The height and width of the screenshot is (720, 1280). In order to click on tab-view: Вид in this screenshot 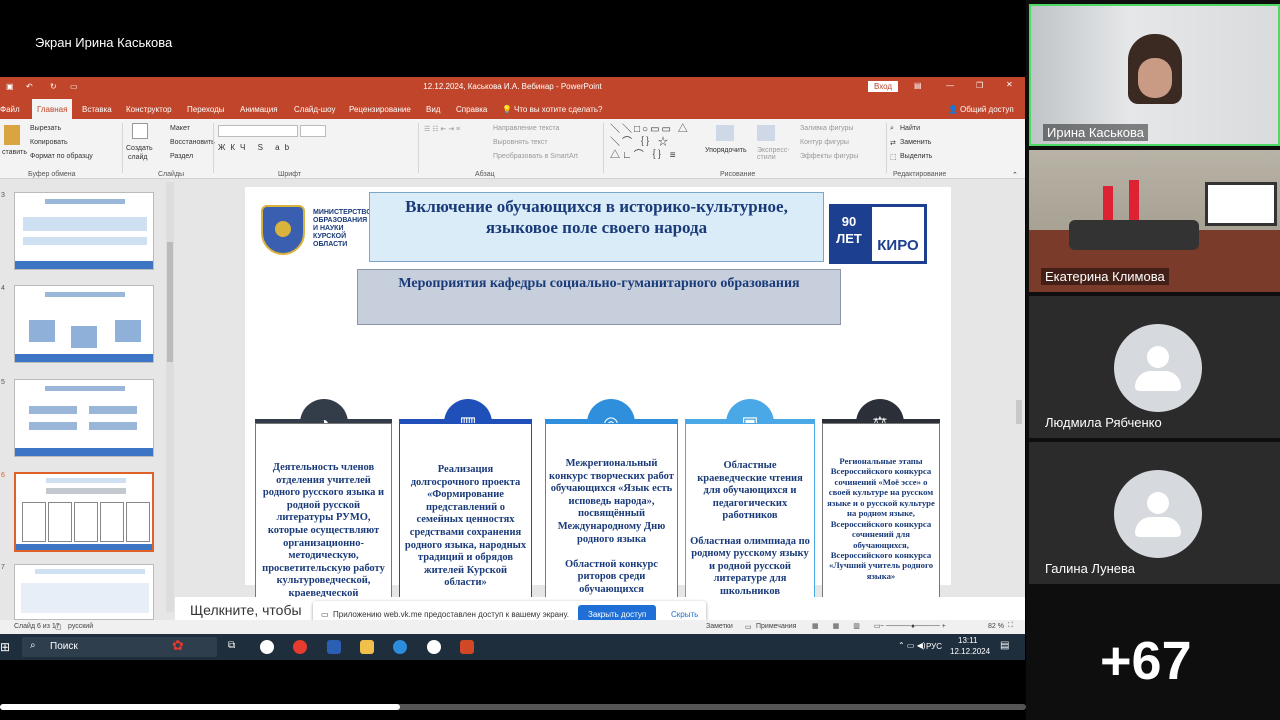, I will do `click(433, 109)`.